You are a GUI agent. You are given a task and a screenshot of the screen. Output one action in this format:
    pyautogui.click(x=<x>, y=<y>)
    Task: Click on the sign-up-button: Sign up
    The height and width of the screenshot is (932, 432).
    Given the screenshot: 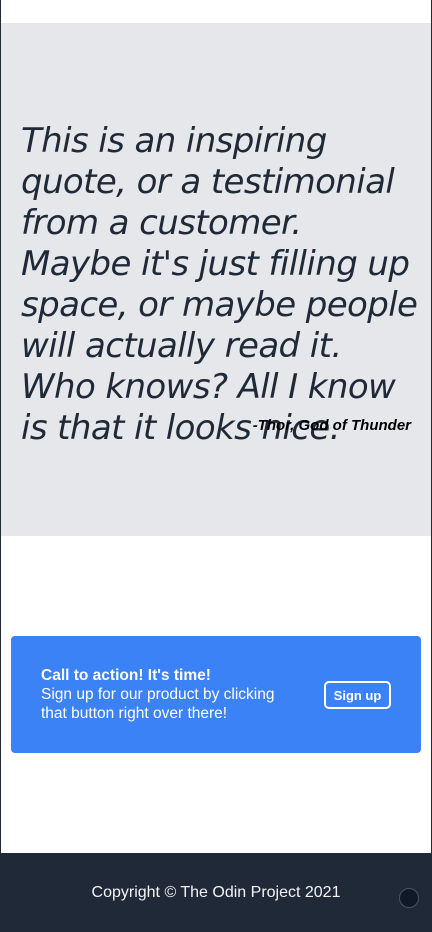 What is the action you would take?
    pyautogui.click(x=357, y=695)
    